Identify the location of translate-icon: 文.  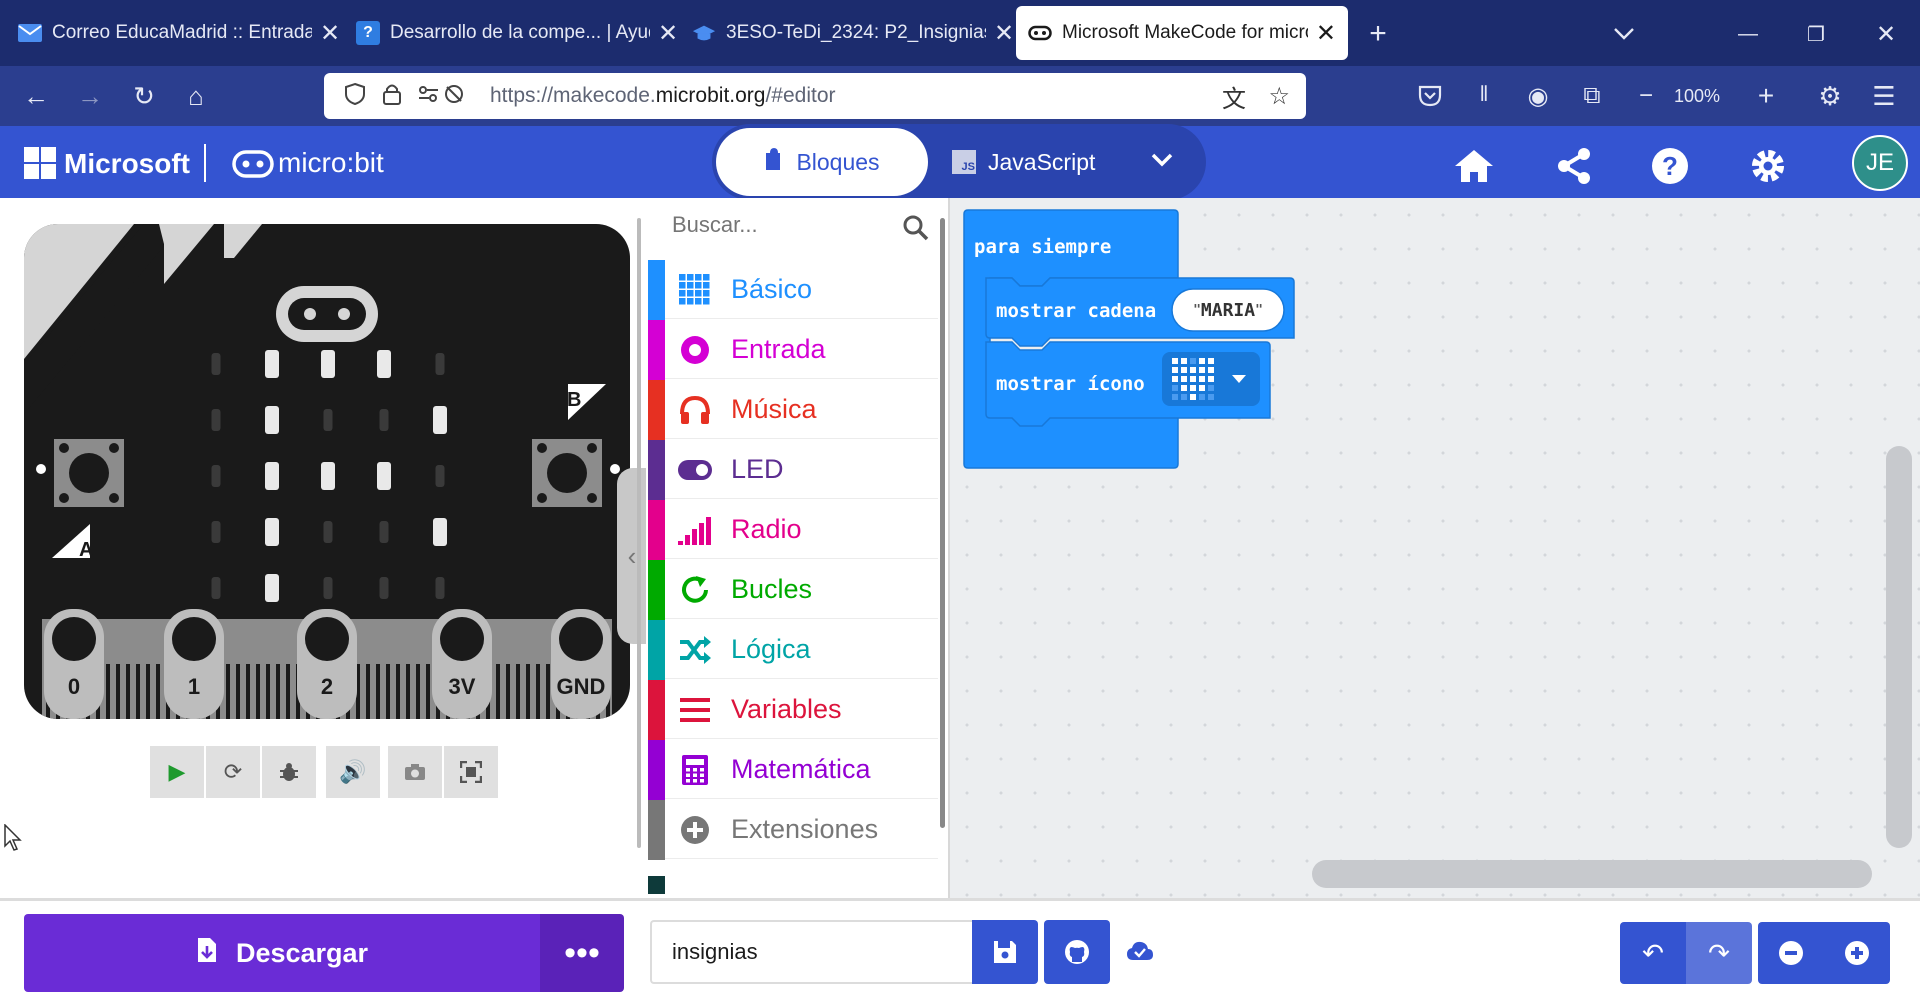
(1234, 96).